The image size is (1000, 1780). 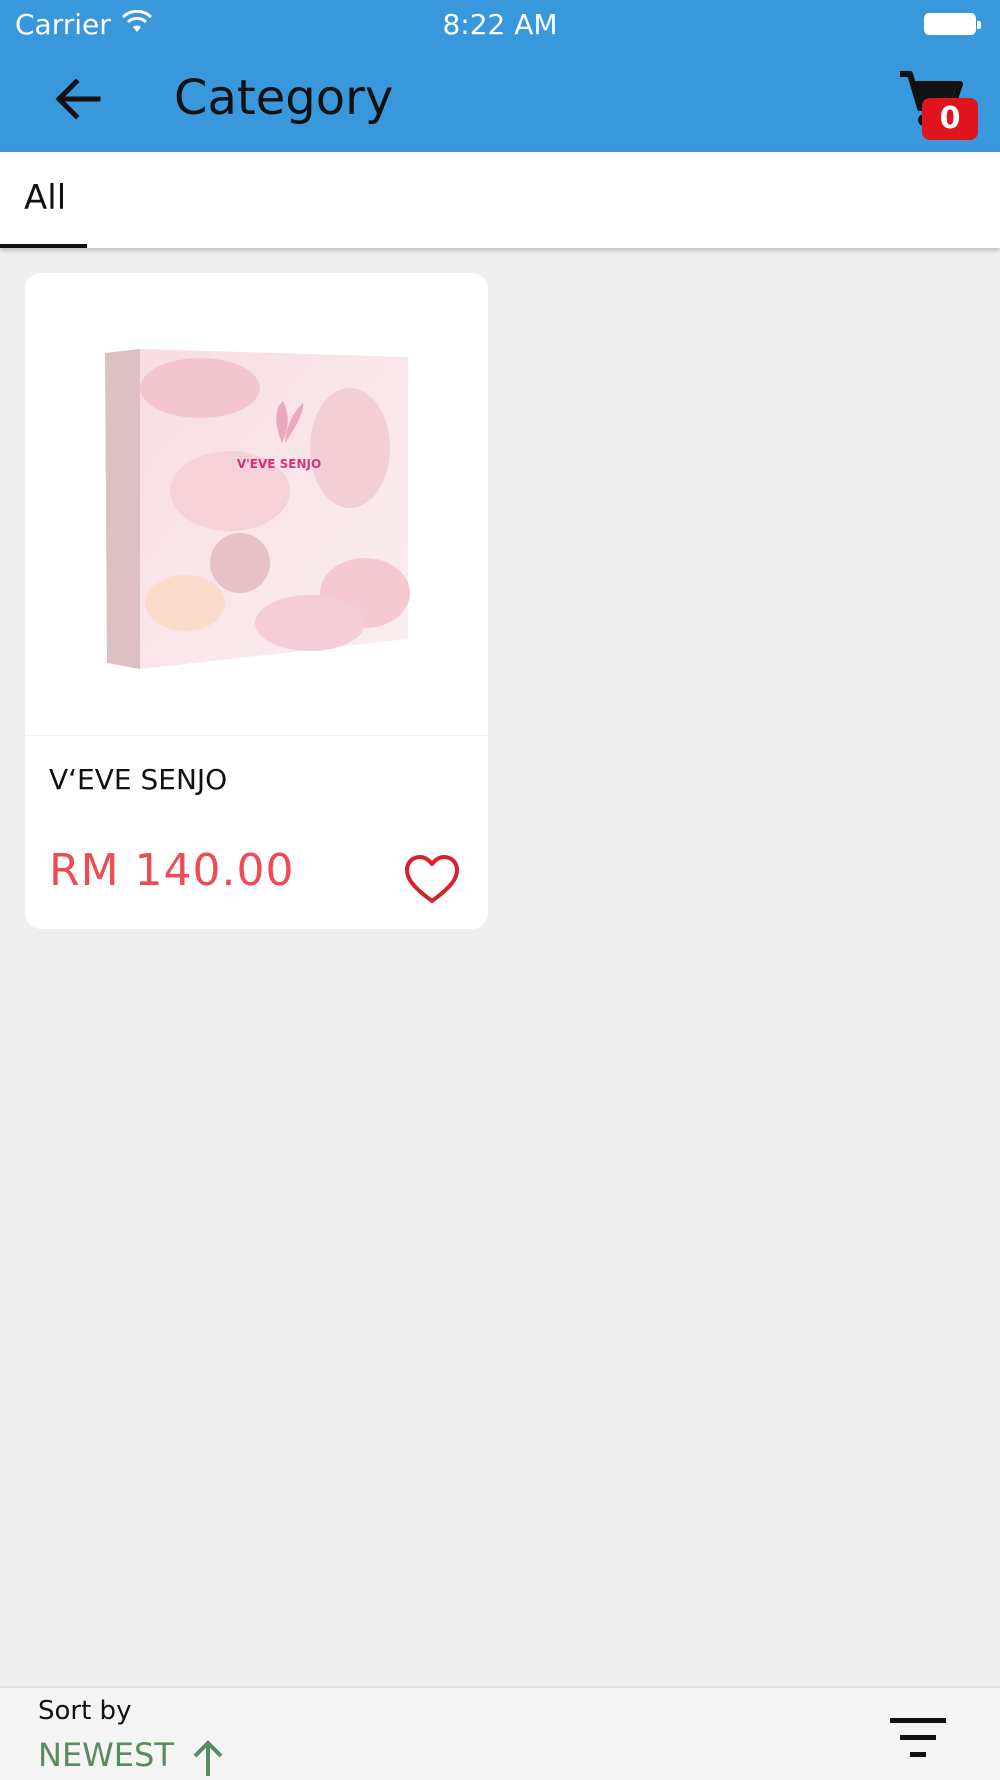 I want to click on page-title: Category, so click(x=284, y=98).